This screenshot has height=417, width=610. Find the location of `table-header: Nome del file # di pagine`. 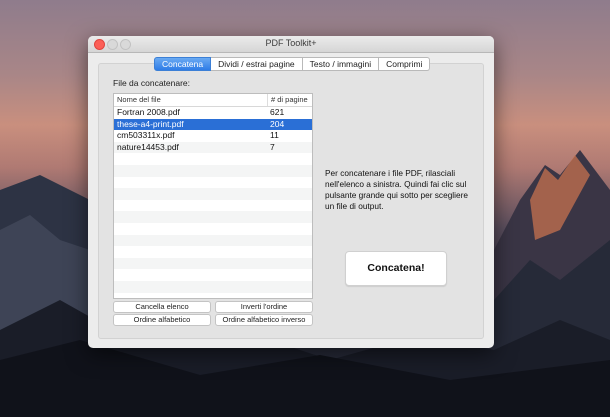

table-header: Nome del file # di pagine is located at coordinates (213, 100).